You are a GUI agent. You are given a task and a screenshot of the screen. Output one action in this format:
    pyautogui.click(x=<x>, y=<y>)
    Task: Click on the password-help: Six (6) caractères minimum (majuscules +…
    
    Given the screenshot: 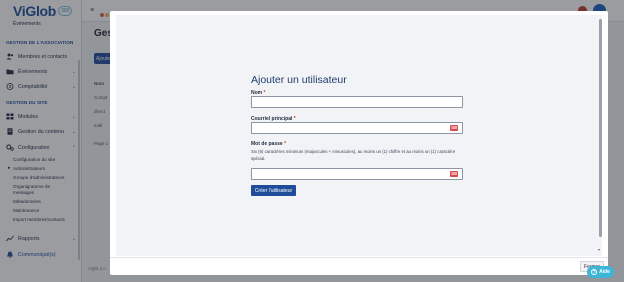 What is the action you would take?
    pyautogui.click(x=353, y=155)
    